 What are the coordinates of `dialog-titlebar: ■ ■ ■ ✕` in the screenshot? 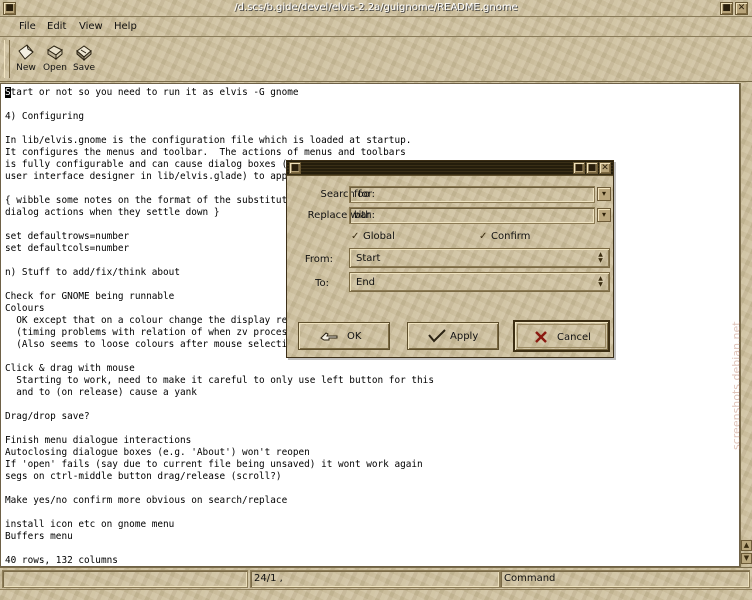 It's located at (450, 168).